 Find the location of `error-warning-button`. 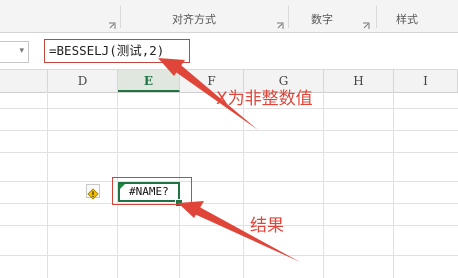

error-warning-button is located at coordinates (93, 192).